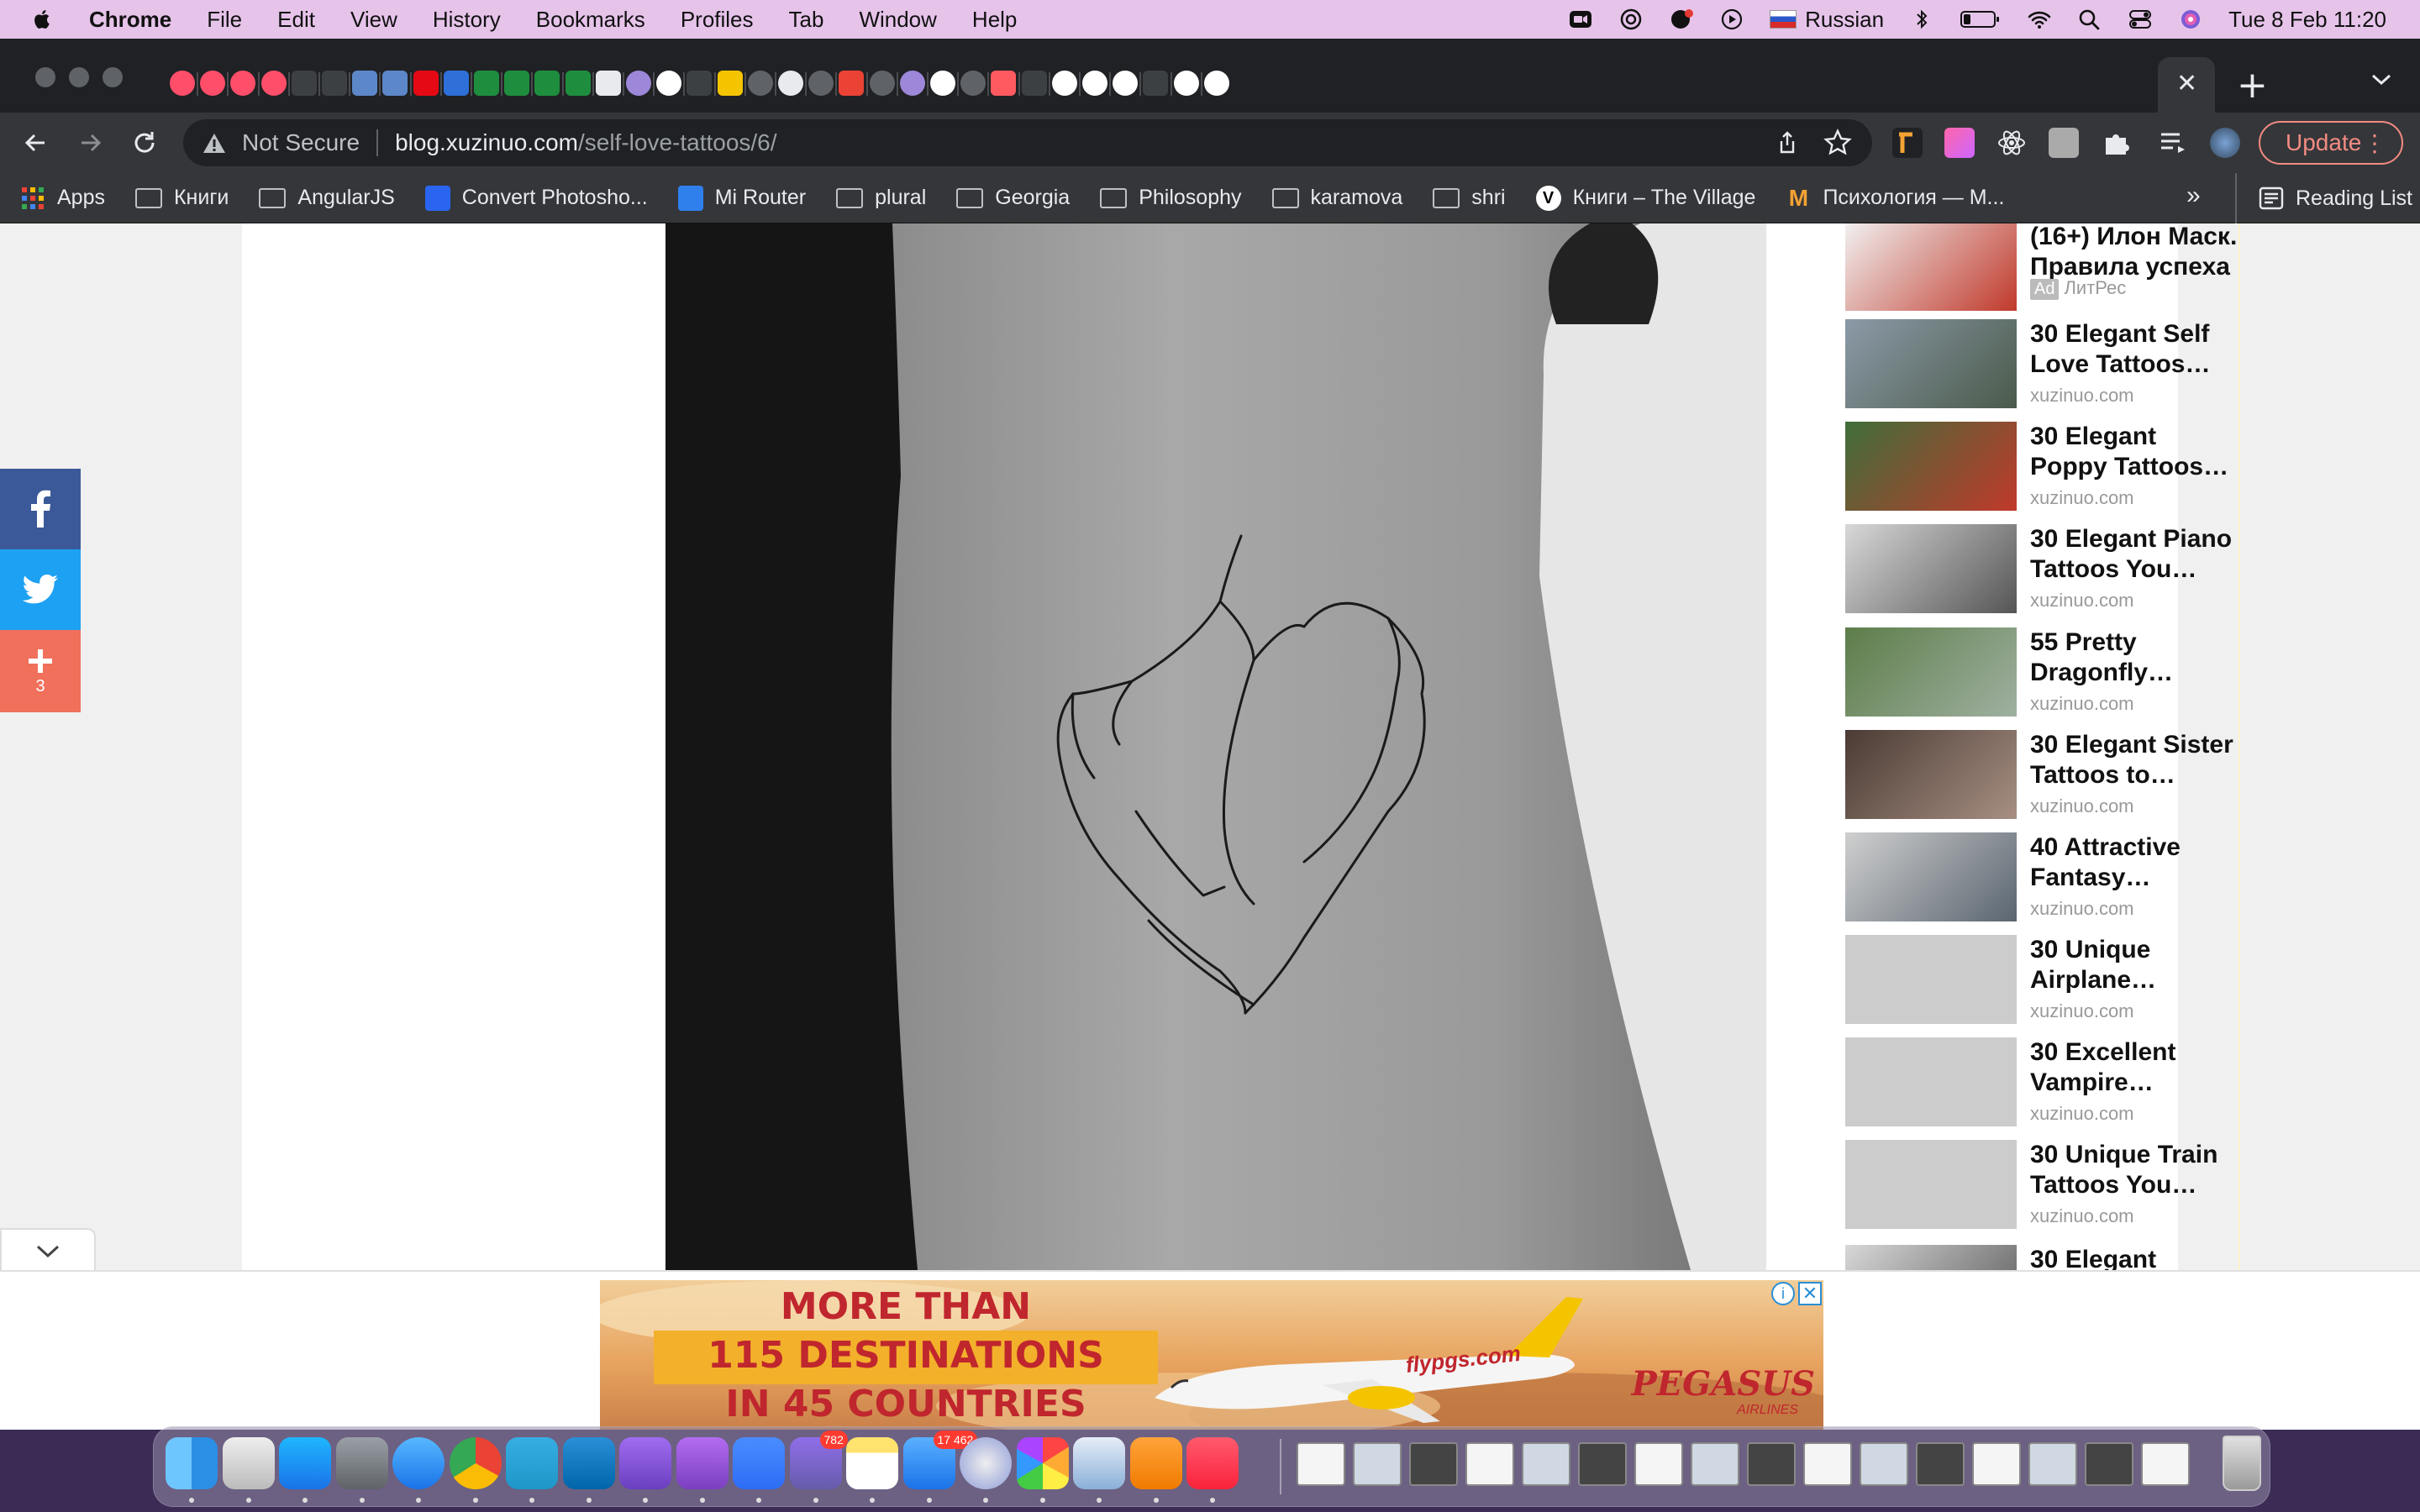 This screenshot has height=1512, width=2420. What do you see at coordinates (1013, 198) in the screenshot?
I see `bookmark-folder-georgia: Georgia` at bounding box center [1013, 198].